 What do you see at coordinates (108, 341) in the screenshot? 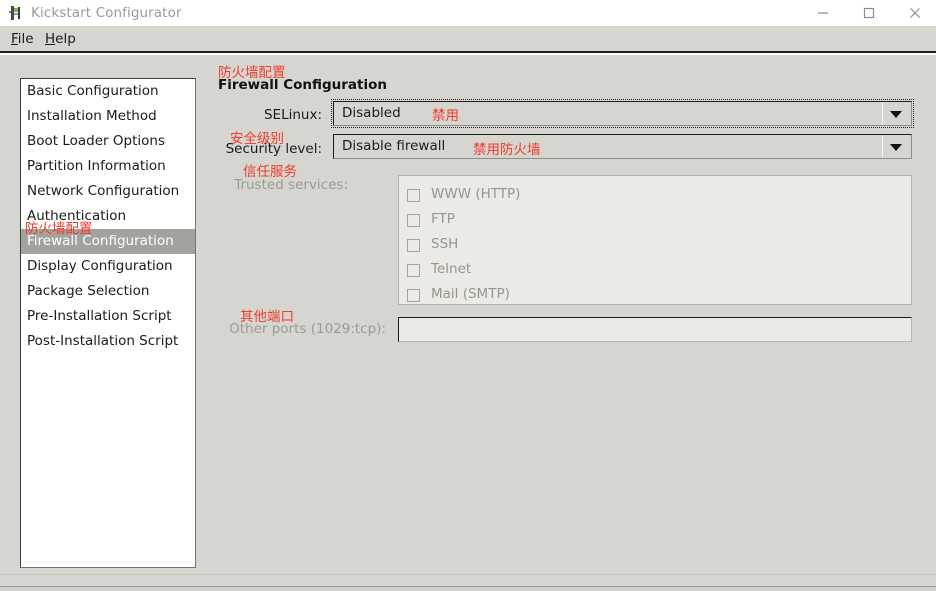
I see `sidebar-item-post-installation-script: Post-Installation Script` at bounding box center [108, 341].